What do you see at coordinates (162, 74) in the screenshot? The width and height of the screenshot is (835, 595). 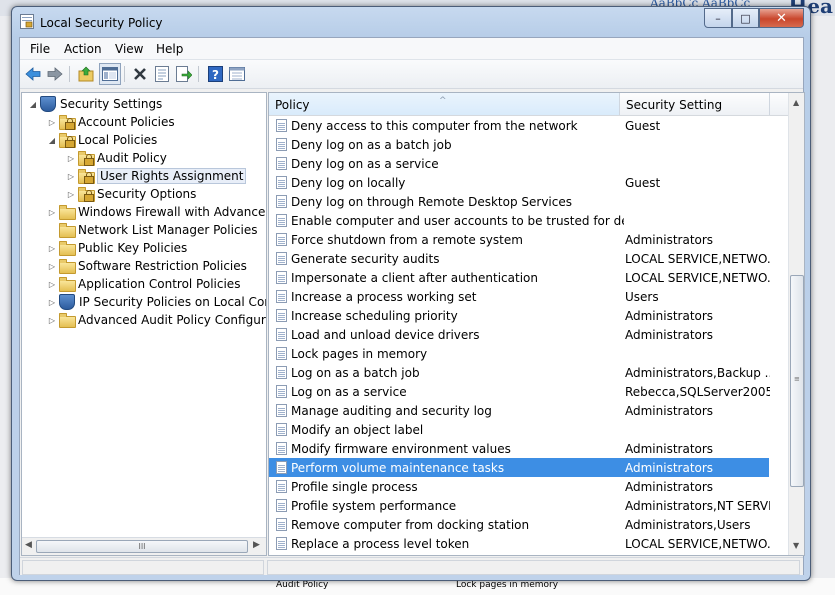 I see `properties-button` at bounding box center [162, 74].